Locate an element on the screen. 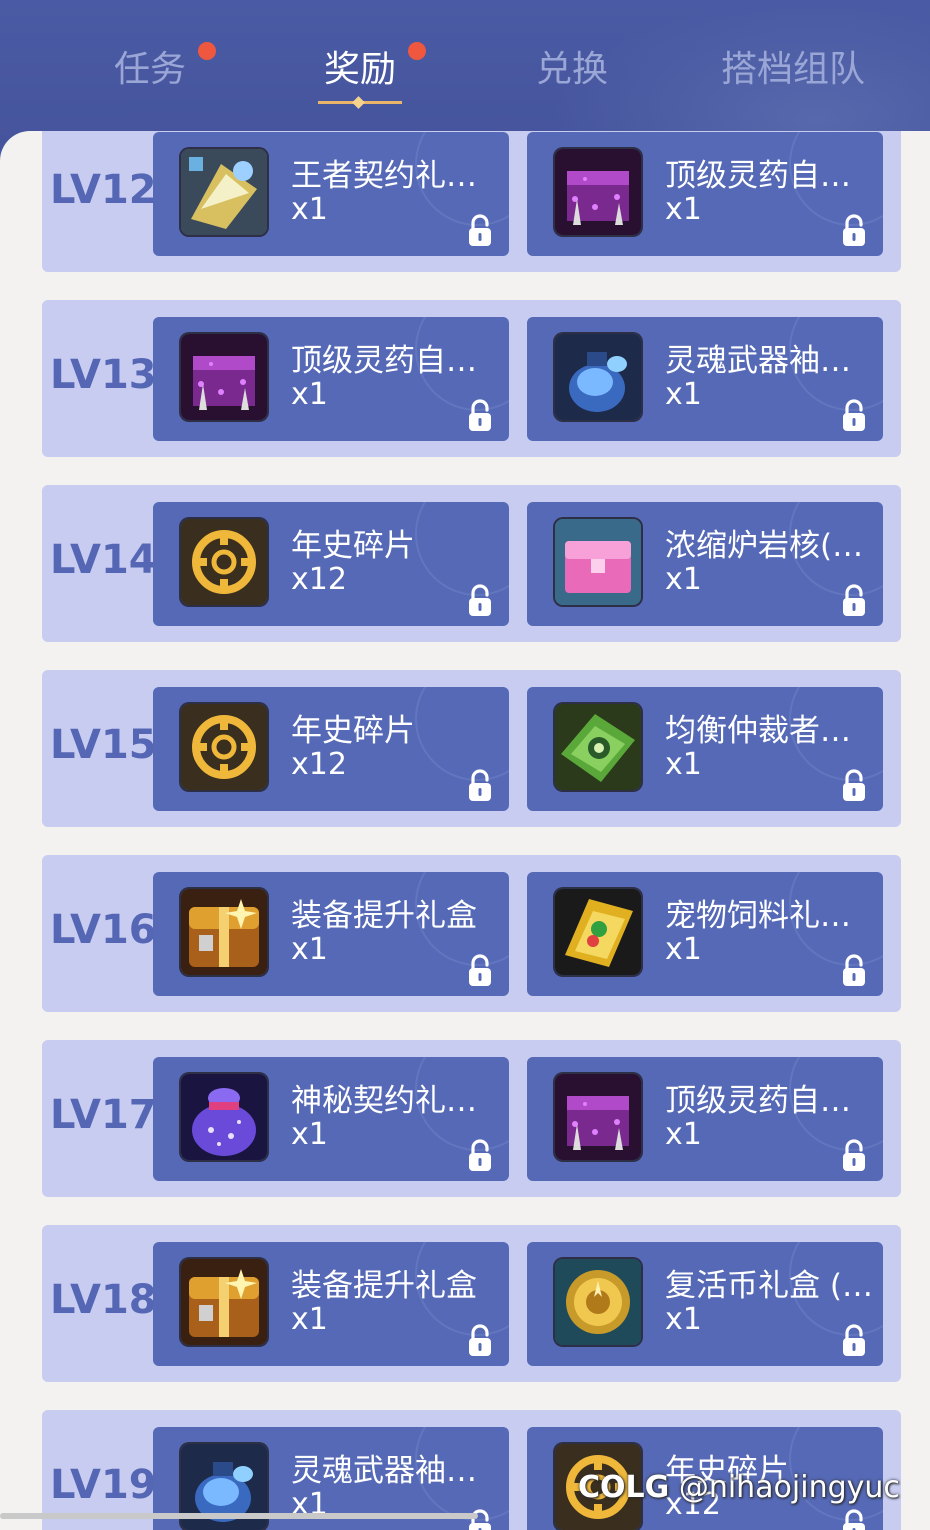  tab-label: 搭档组队 is located at coordinates (792, 69).